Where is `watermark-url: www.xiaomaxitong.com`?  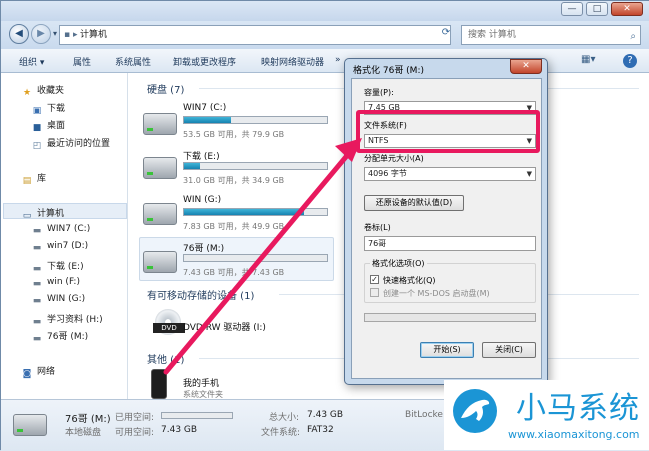
watermark-url: www.xiaomaxitong.com is located at coordinates (574, 434).